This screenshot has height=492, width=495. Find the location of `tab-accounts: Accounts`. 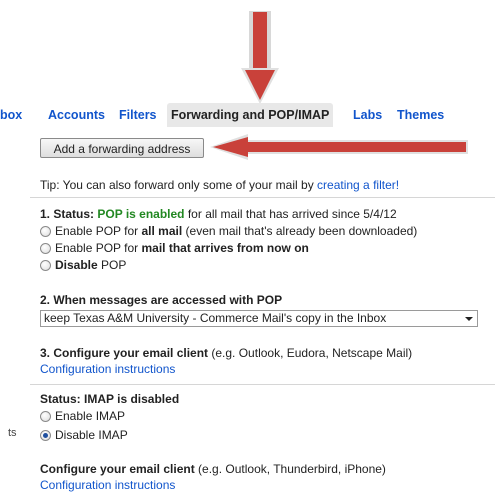

tab-accounts: Accounts is located at coordinates (76, 115).